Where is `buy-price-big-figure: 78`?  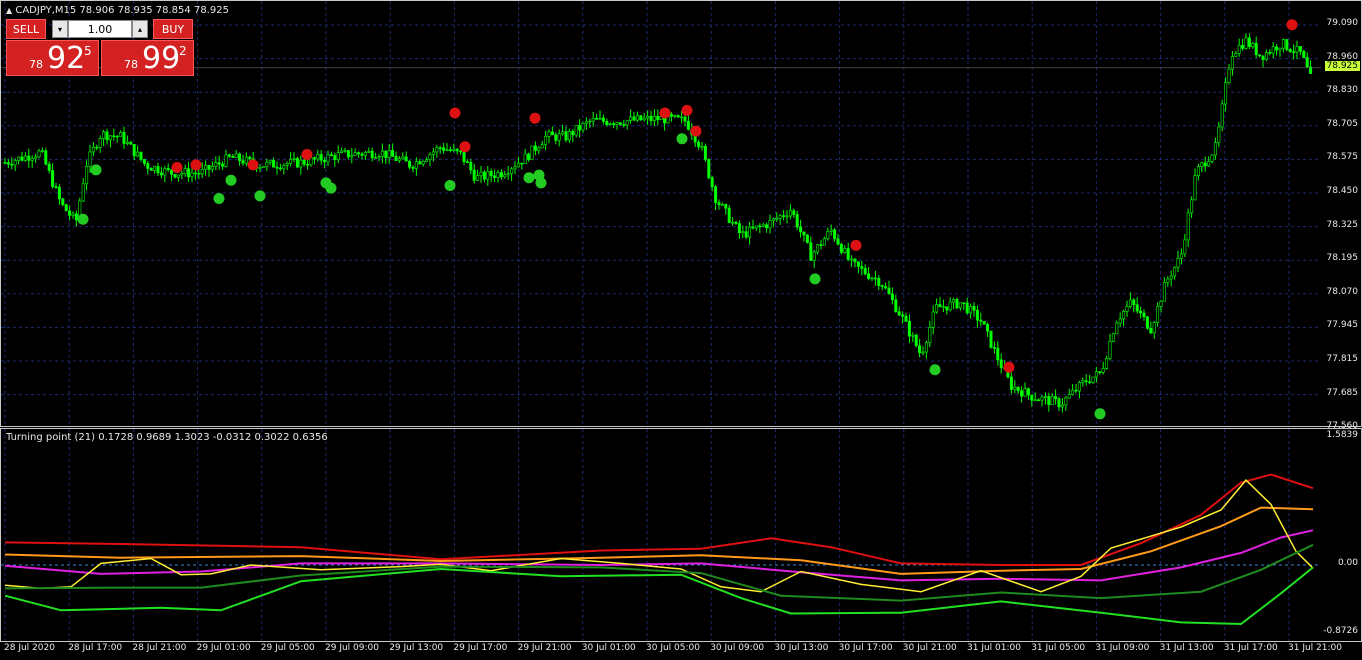
buy-price-big-figure: 78 is located at coordinates (131, 64).